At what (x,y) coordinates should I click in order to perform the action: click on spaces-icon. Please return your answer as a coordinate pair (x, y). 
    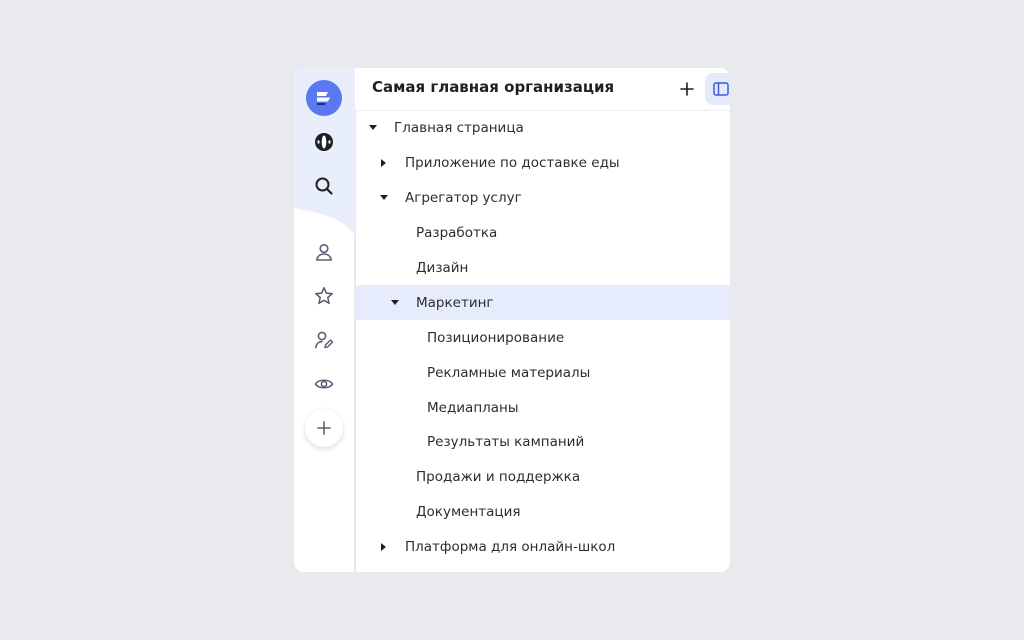
    Looking at the image, I should click on (324, 142).